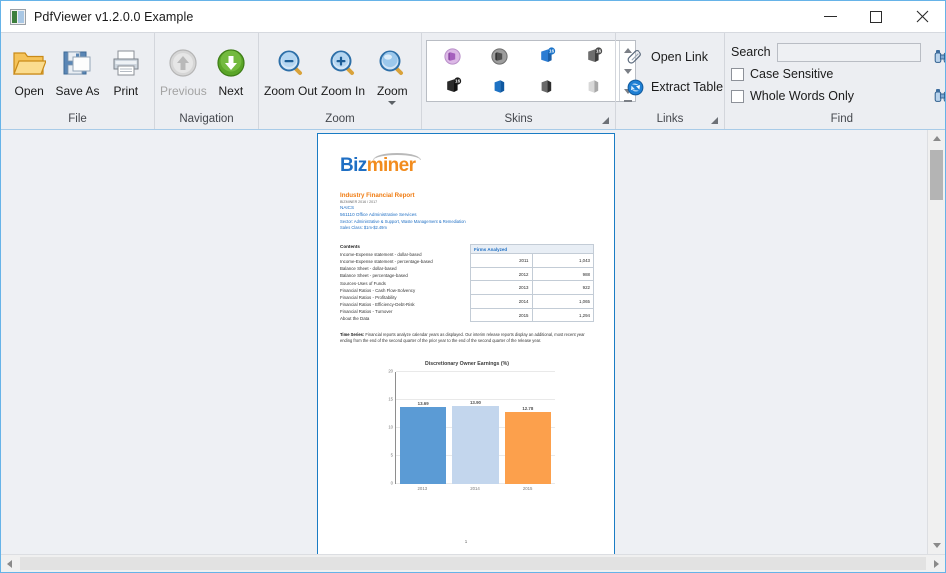  What do you see at coordinates (936, 342) in the screenshot?
I see `vertical-scrollbar` at bounding box center [936, 342].